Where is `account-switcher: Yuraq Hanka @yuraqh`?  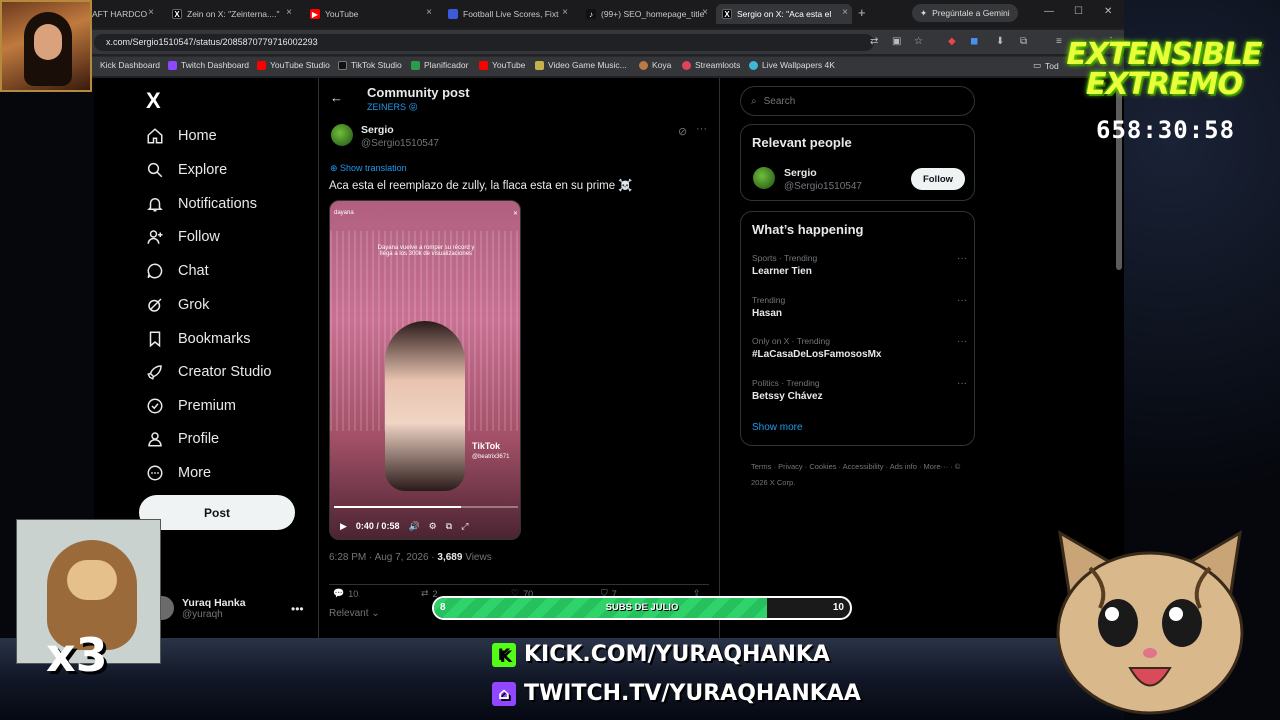
account-switcher: Yuraq Hanka @yuraqh is located at coordinates (198, 608).